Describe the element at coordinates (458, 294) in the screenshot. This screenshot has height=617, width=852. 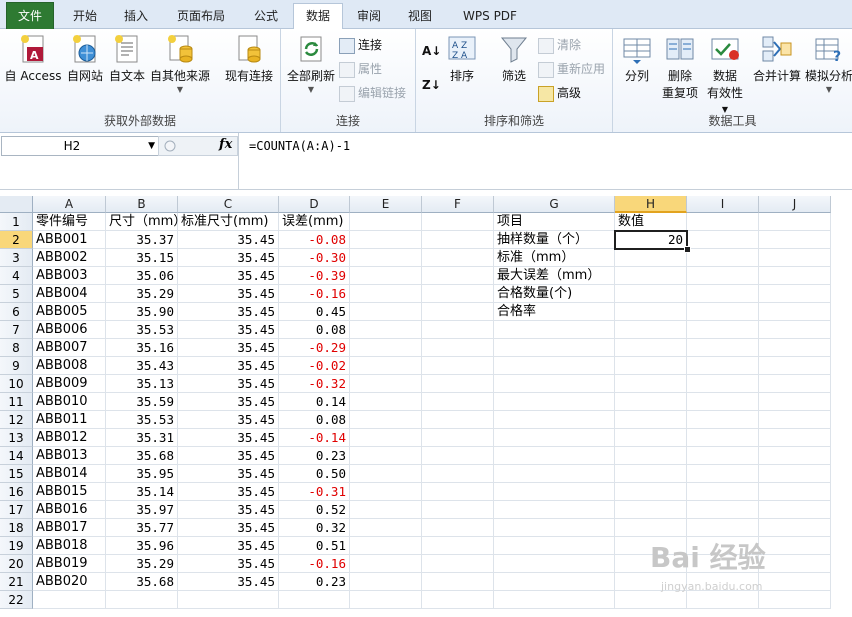
I see `cell-f5` at that location.